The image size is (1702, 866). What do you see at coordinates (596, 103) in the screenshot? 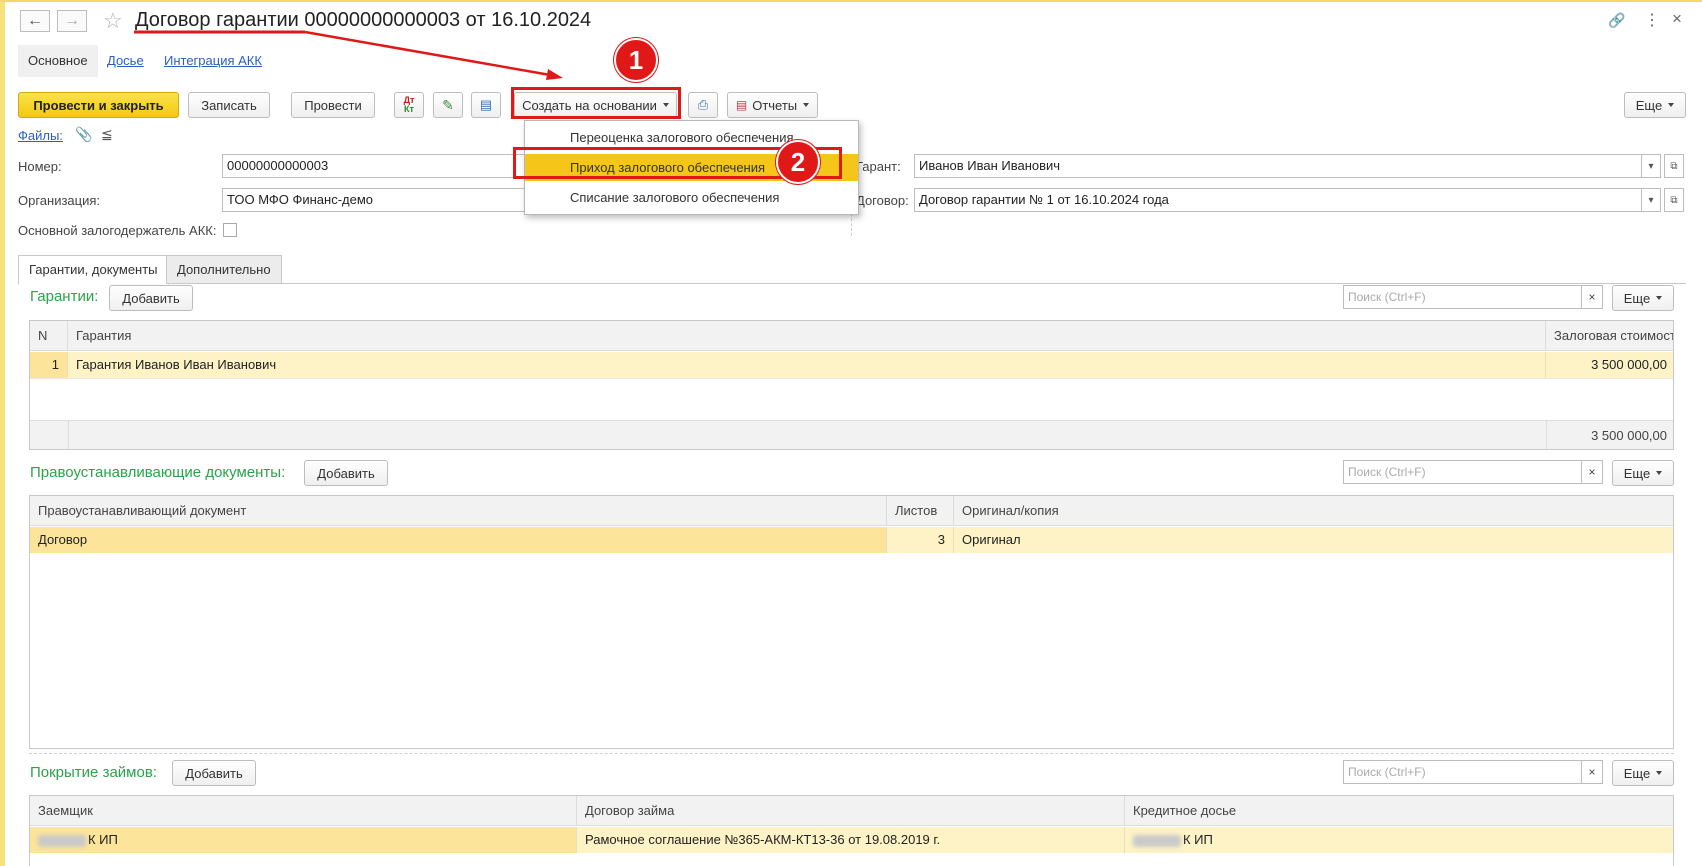
I see `annotation-box-create-based` at bounding box center [596, 103].